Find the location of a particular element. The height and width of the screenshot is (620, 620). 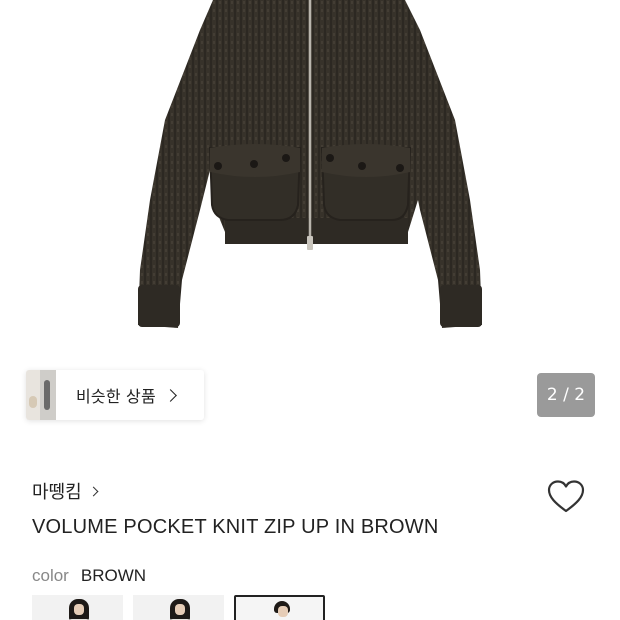

heart-outline-icon is located at coordinates (566, 496).